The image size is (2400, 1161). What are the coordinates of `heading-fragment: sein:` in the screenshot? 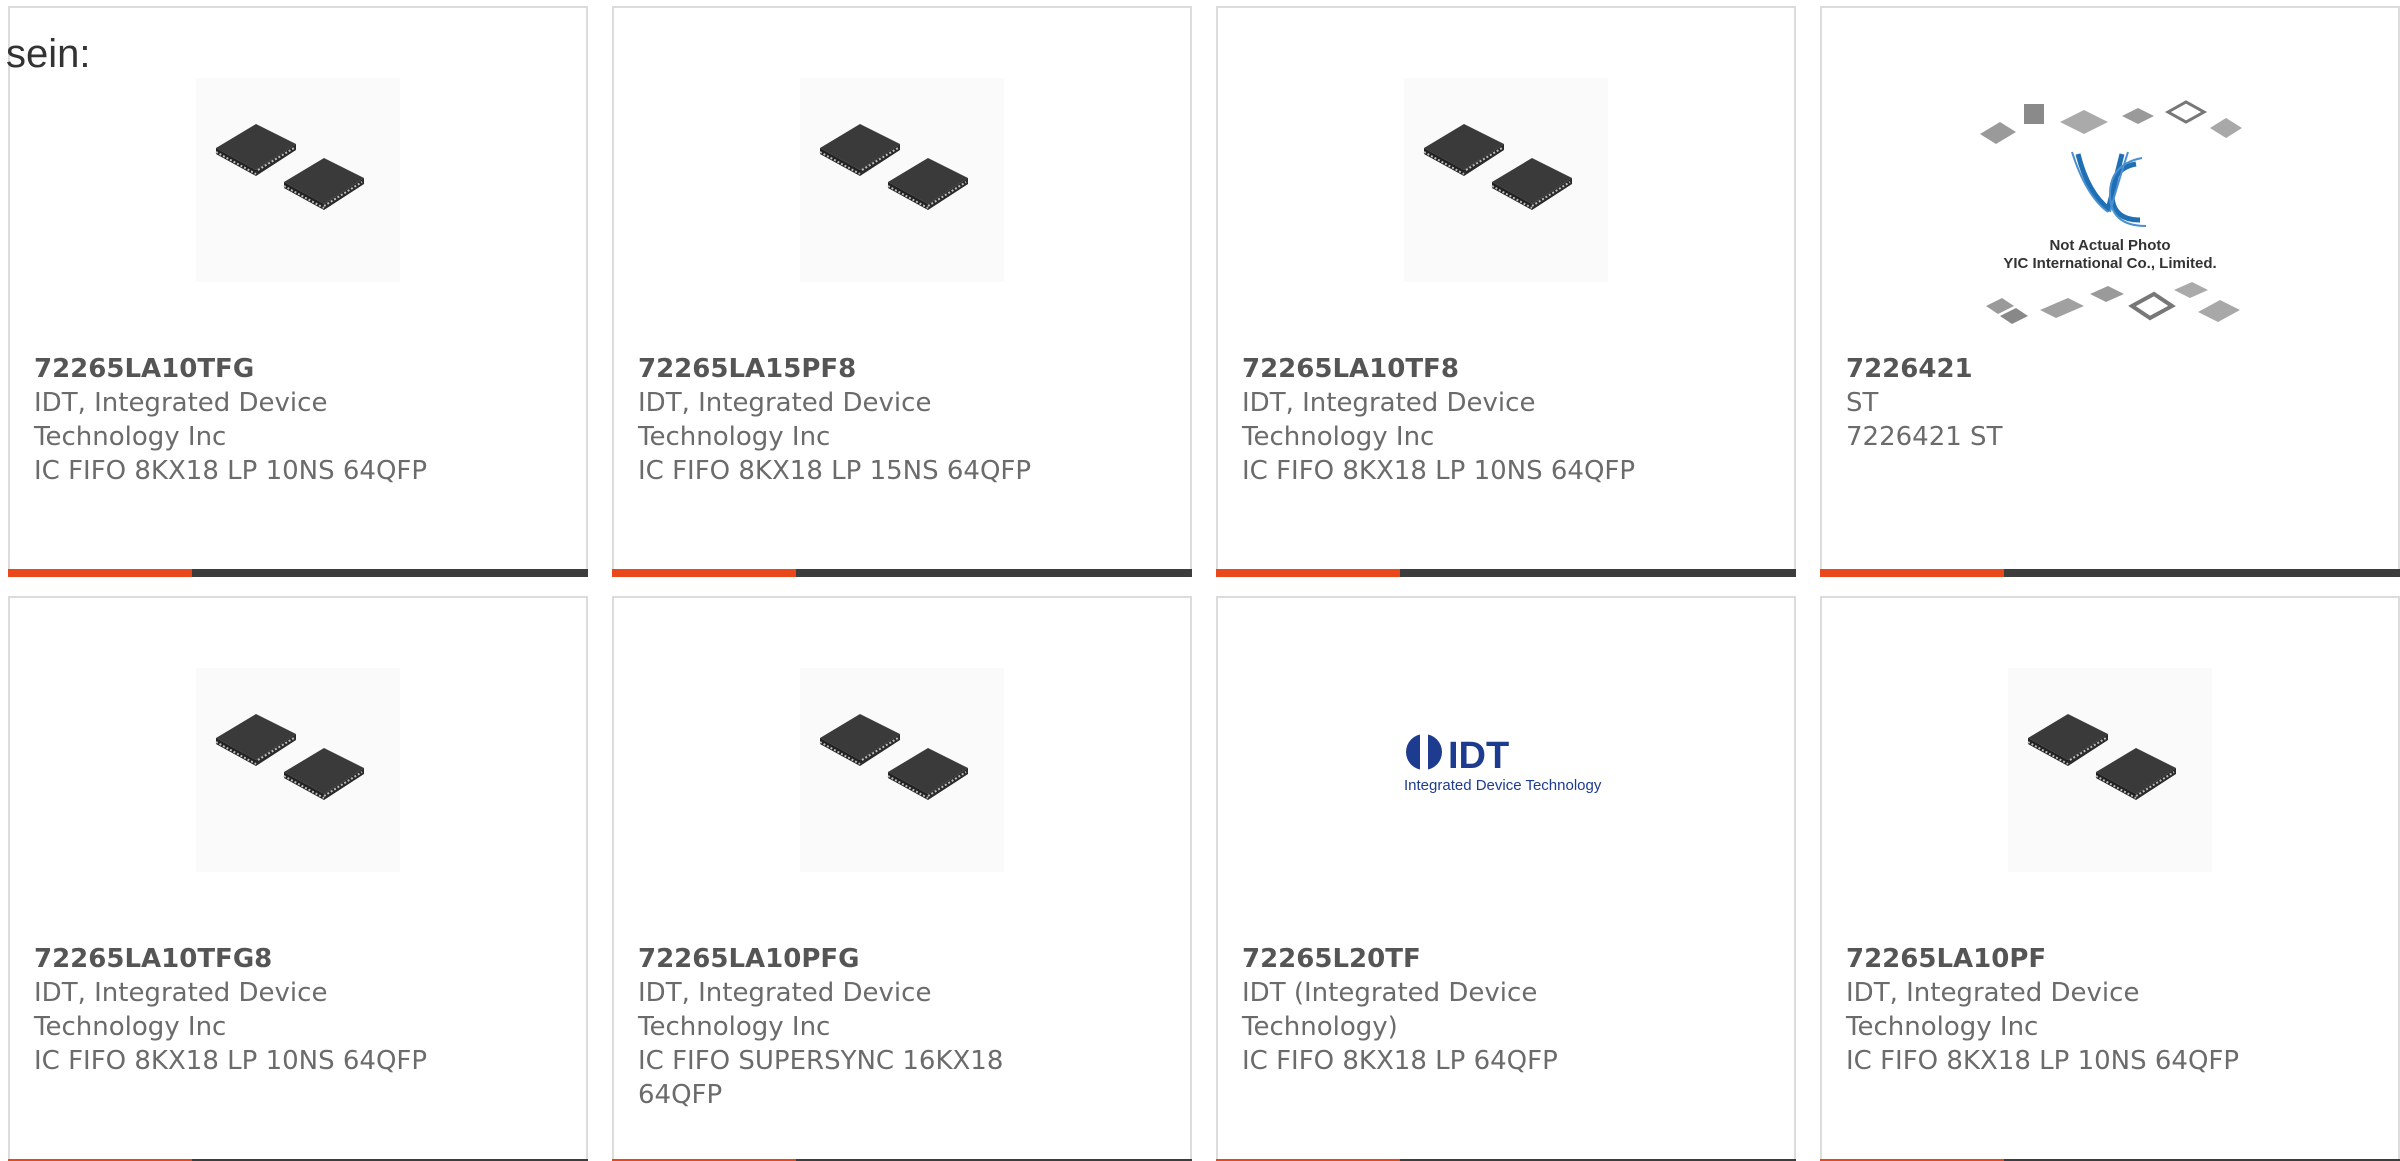 It's located at (48, 54).